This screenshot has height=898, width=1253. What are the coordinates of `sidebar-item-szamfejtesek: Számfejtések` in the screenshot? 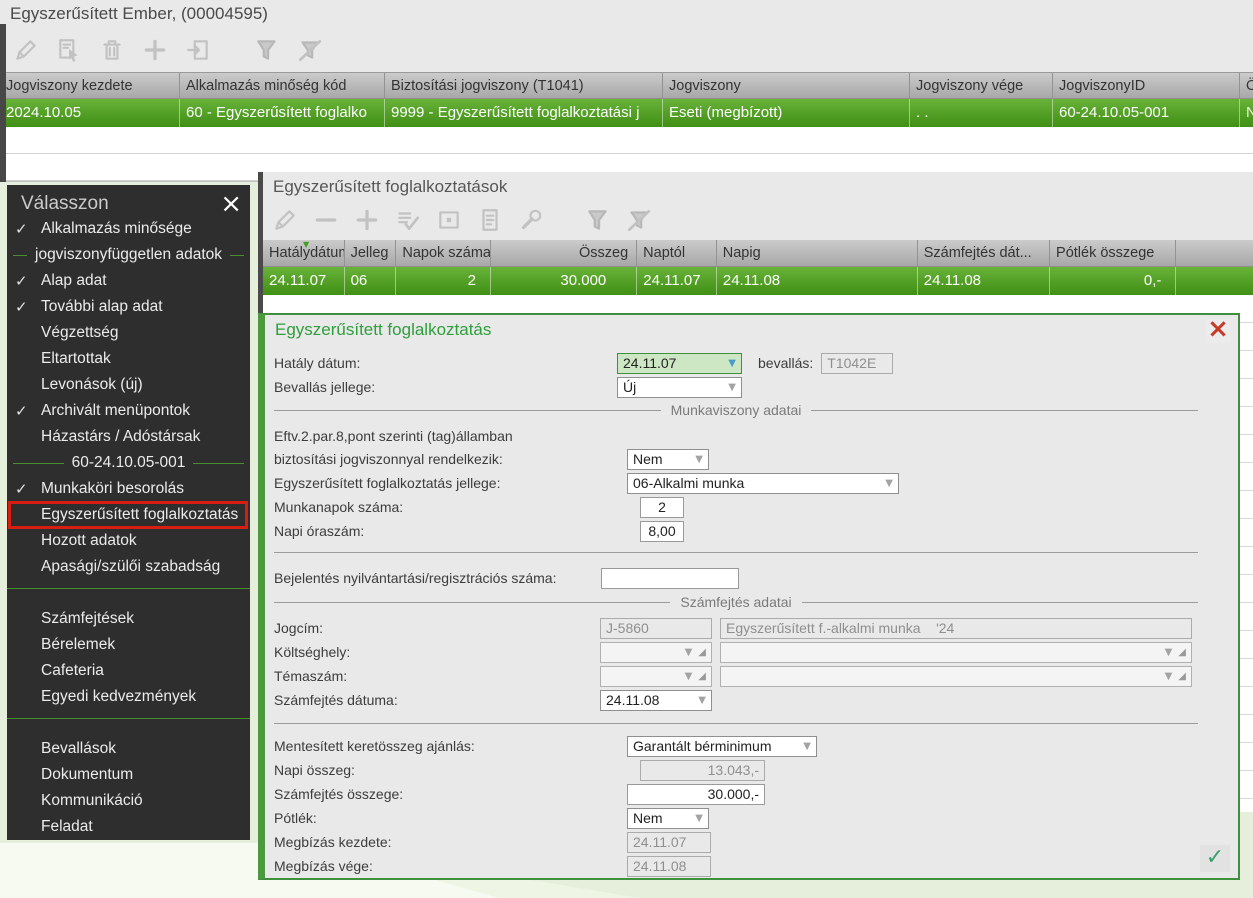 It's located at (128, 619).